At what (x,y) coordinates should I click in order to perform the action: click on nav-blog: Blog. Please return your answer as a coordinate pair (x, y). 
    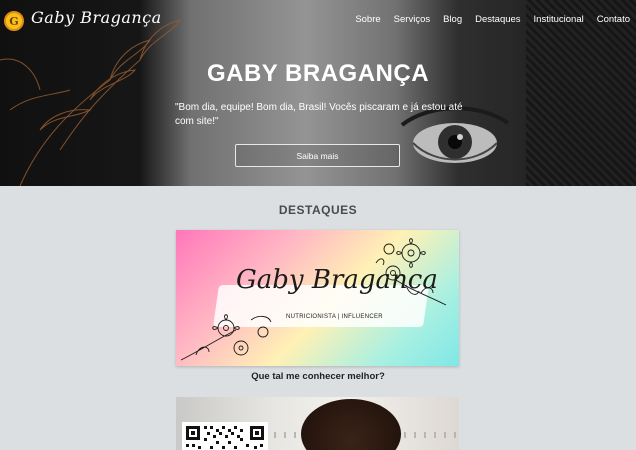
    Looking at the image, I should click on (452, 19).